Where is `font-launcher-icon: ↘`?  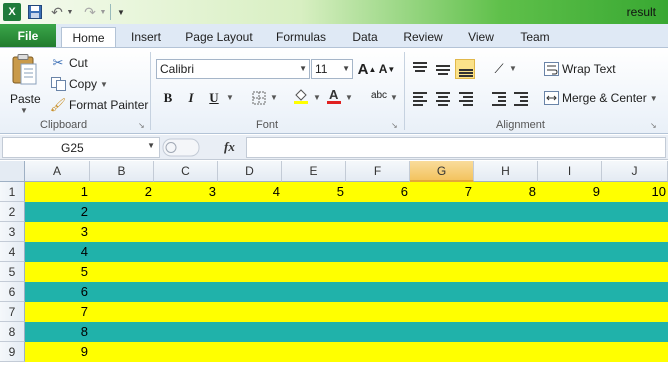
font-launcher-icon: ↘ is located at coordinates (394, 125).